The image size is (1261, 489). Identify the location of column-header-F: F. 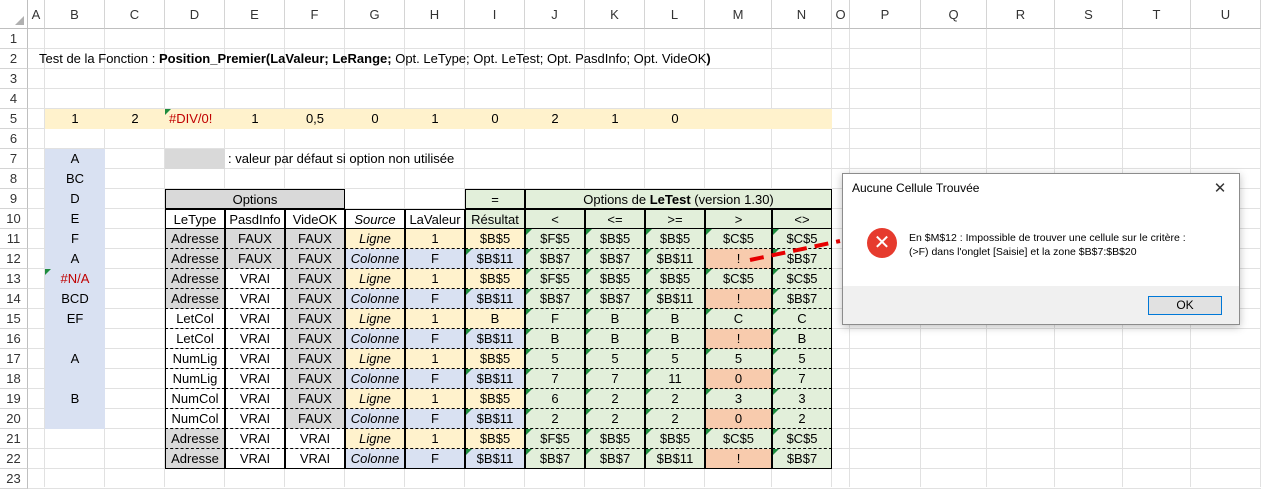
(315, 14).